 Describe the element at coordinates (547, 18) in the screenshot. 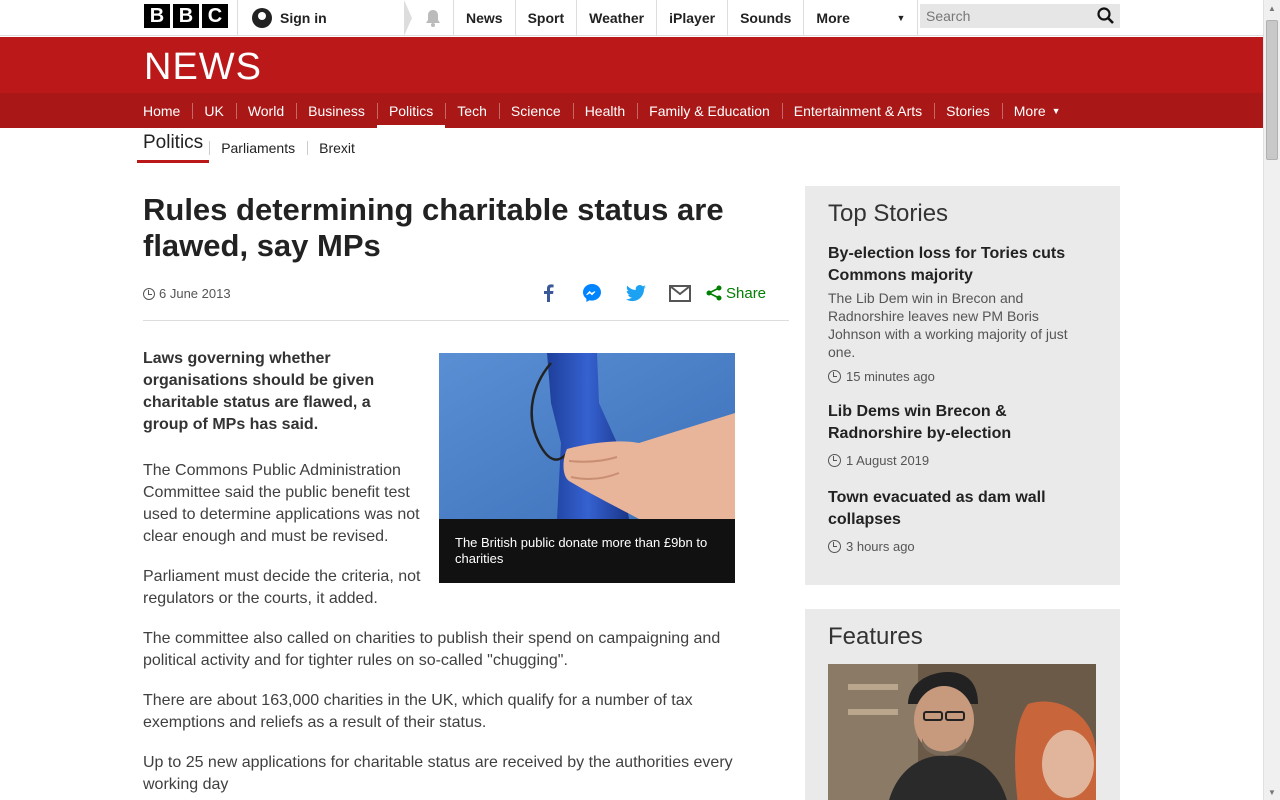

I see `global-nav-sport: Sport` at that location.